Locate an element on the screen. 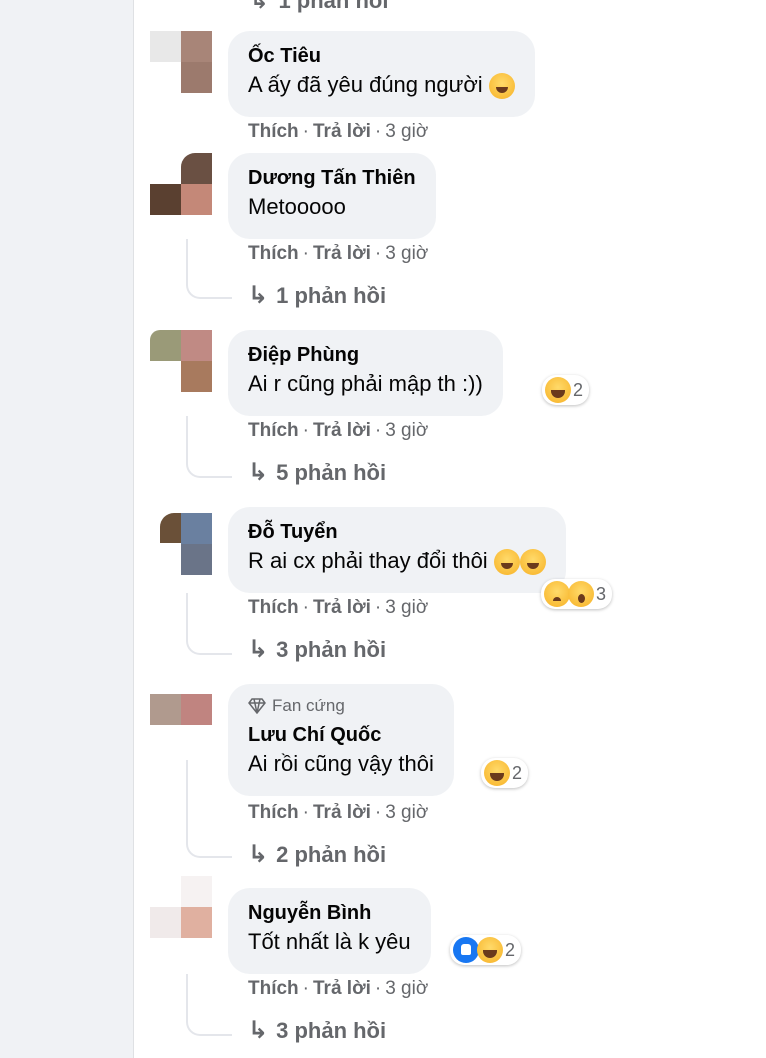 Image resolution: width=766 pixels, height=1058 pixels. diamond-icon is located at coordinates (257, 706).